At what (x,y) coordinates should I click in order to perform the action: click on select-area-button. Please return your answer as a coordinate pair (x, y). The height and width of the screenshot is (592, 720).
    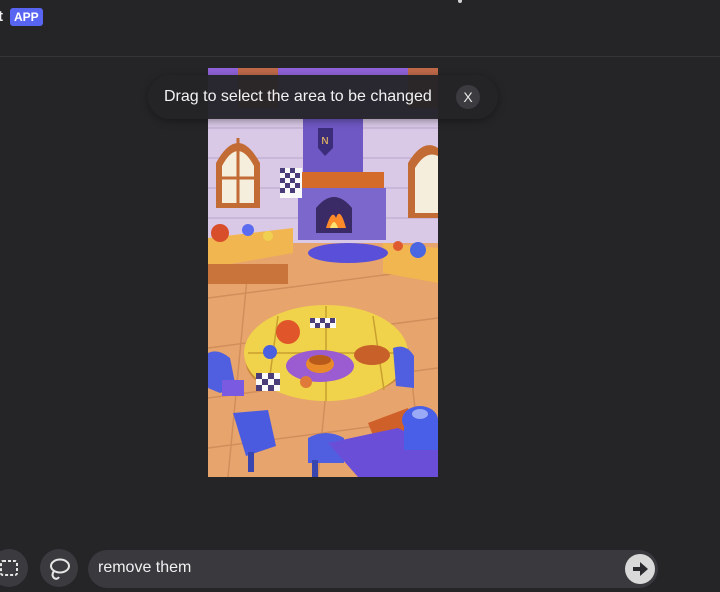
    Looking at the image, I should click on (14, 568).